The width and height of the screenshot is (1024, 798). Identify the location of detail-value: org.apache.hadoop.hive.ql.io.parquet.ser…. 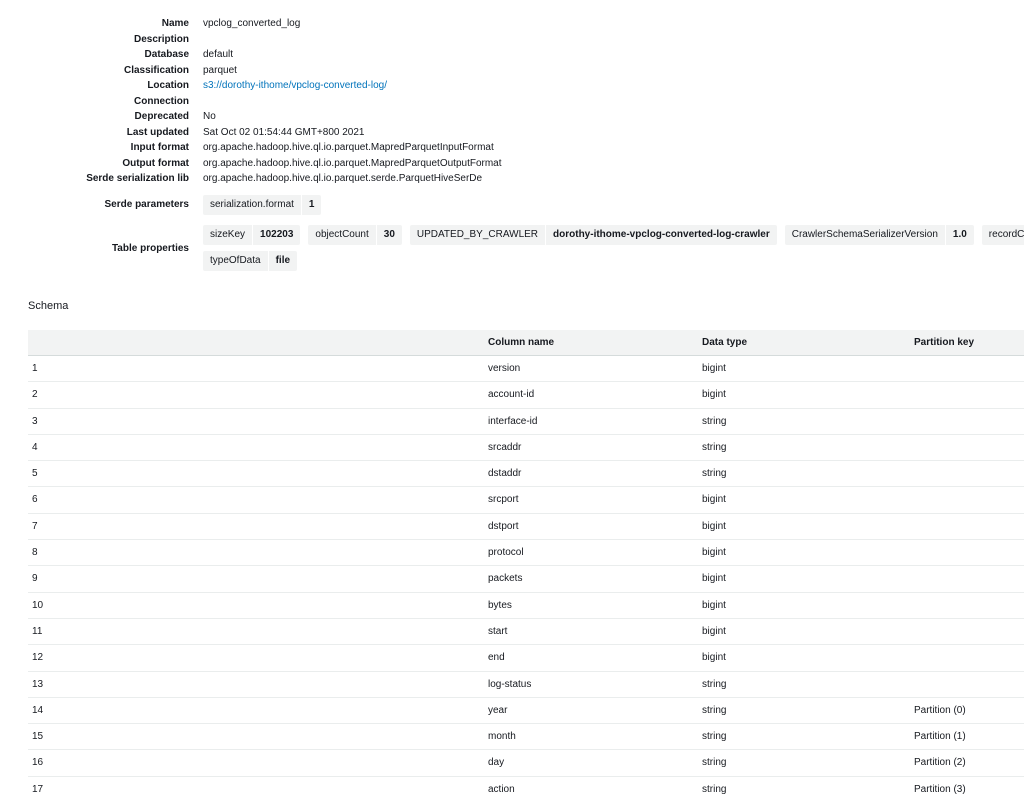
(343, 178).